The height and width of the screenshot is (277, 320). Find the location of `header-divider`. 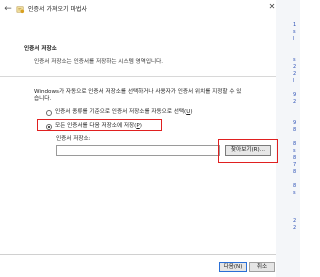

header-divider is located at coordinates (138, 76).